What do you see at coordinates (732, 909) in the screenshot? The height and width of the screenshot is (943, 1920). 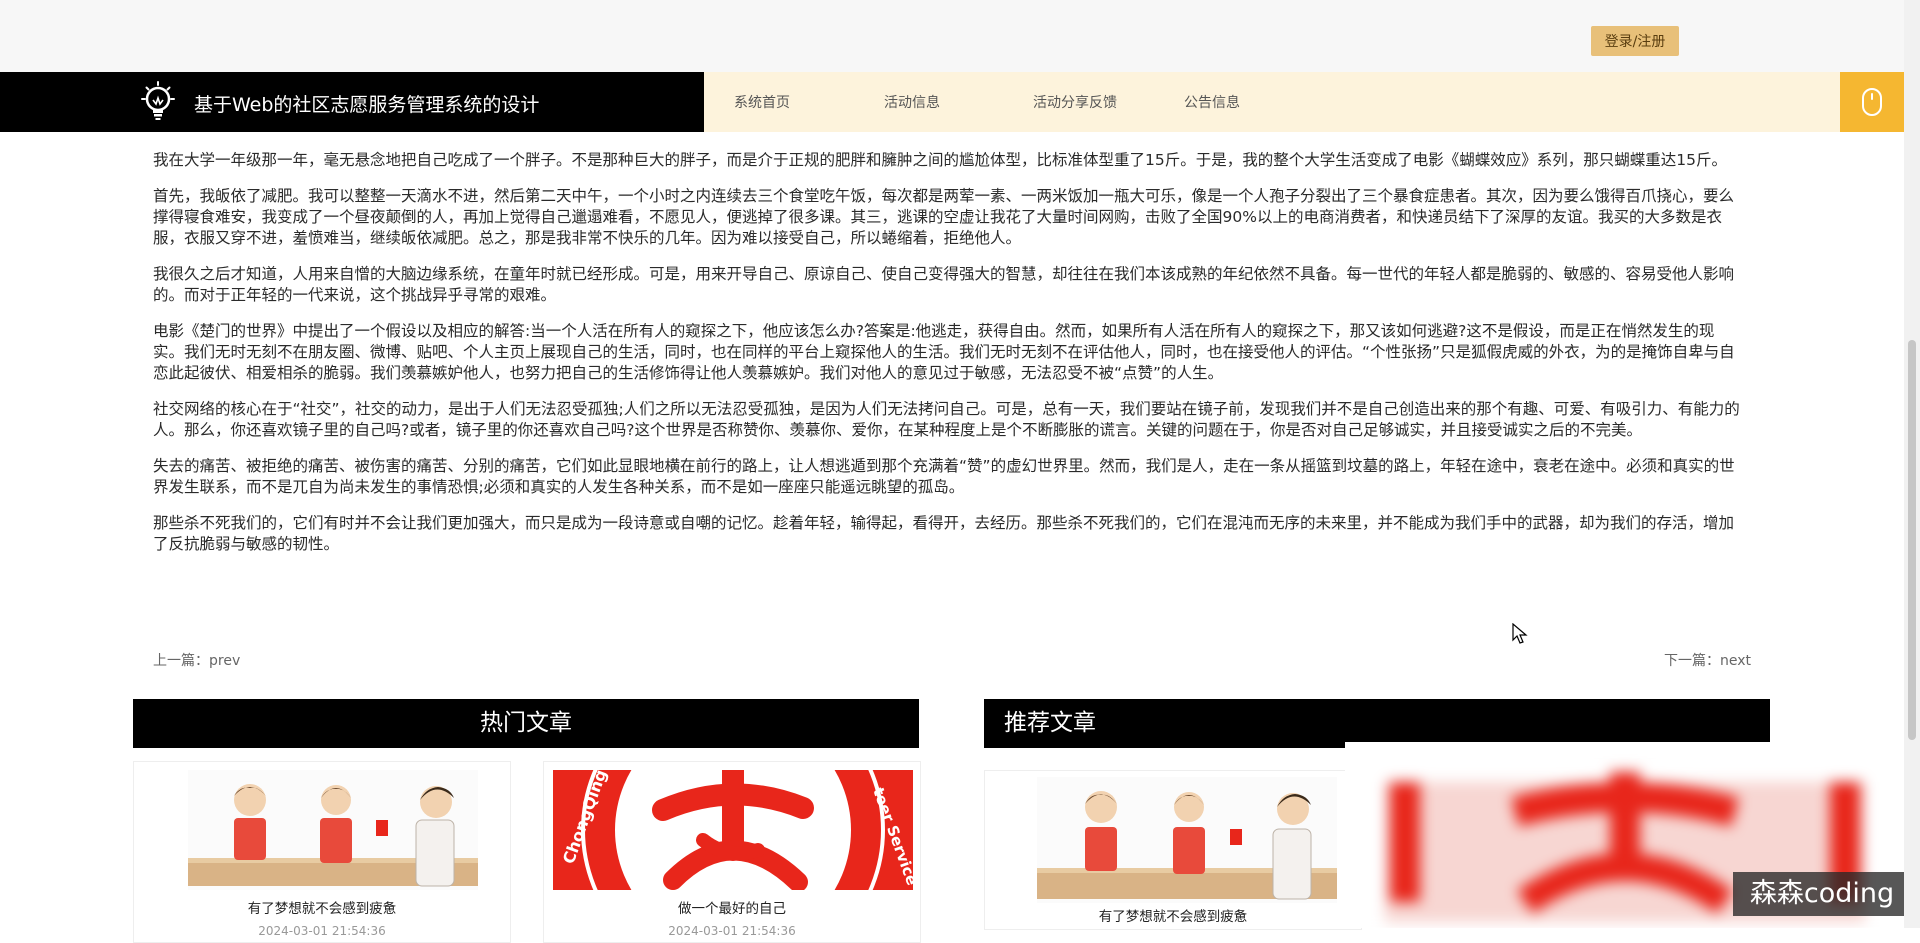 I see `card-caption: 做一个最好的自己` at bounding box center [732, 909].